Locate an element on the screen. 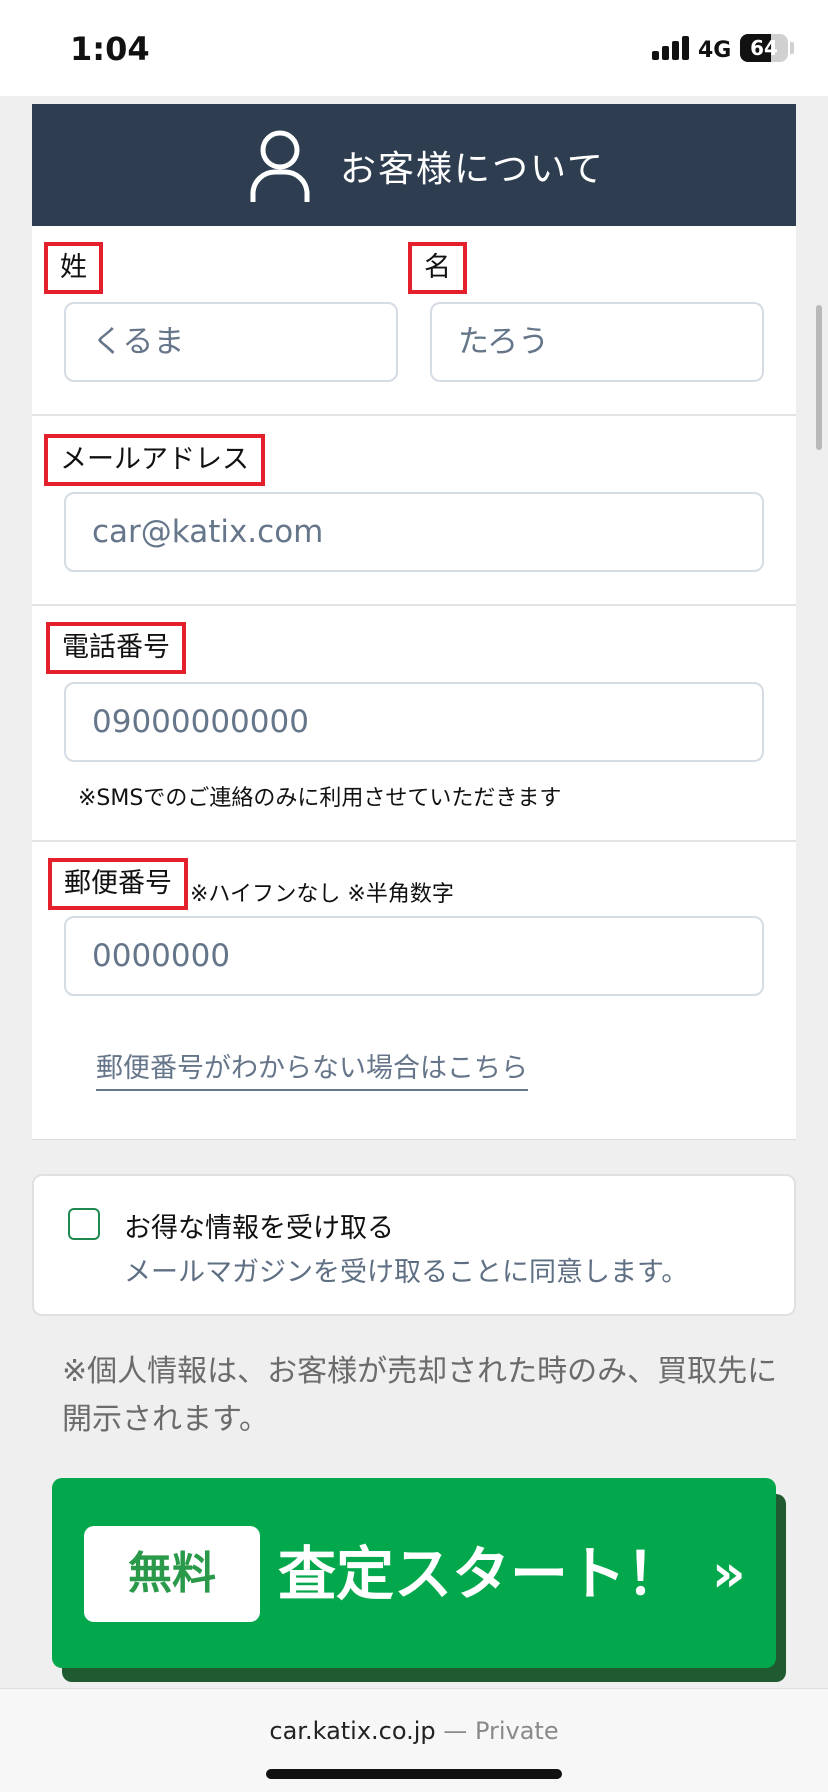 The height and width of the screenshot is (1792, 828). browser-url-bar: car.katix.co.jp — Private is located at coordinates (414, 1740).